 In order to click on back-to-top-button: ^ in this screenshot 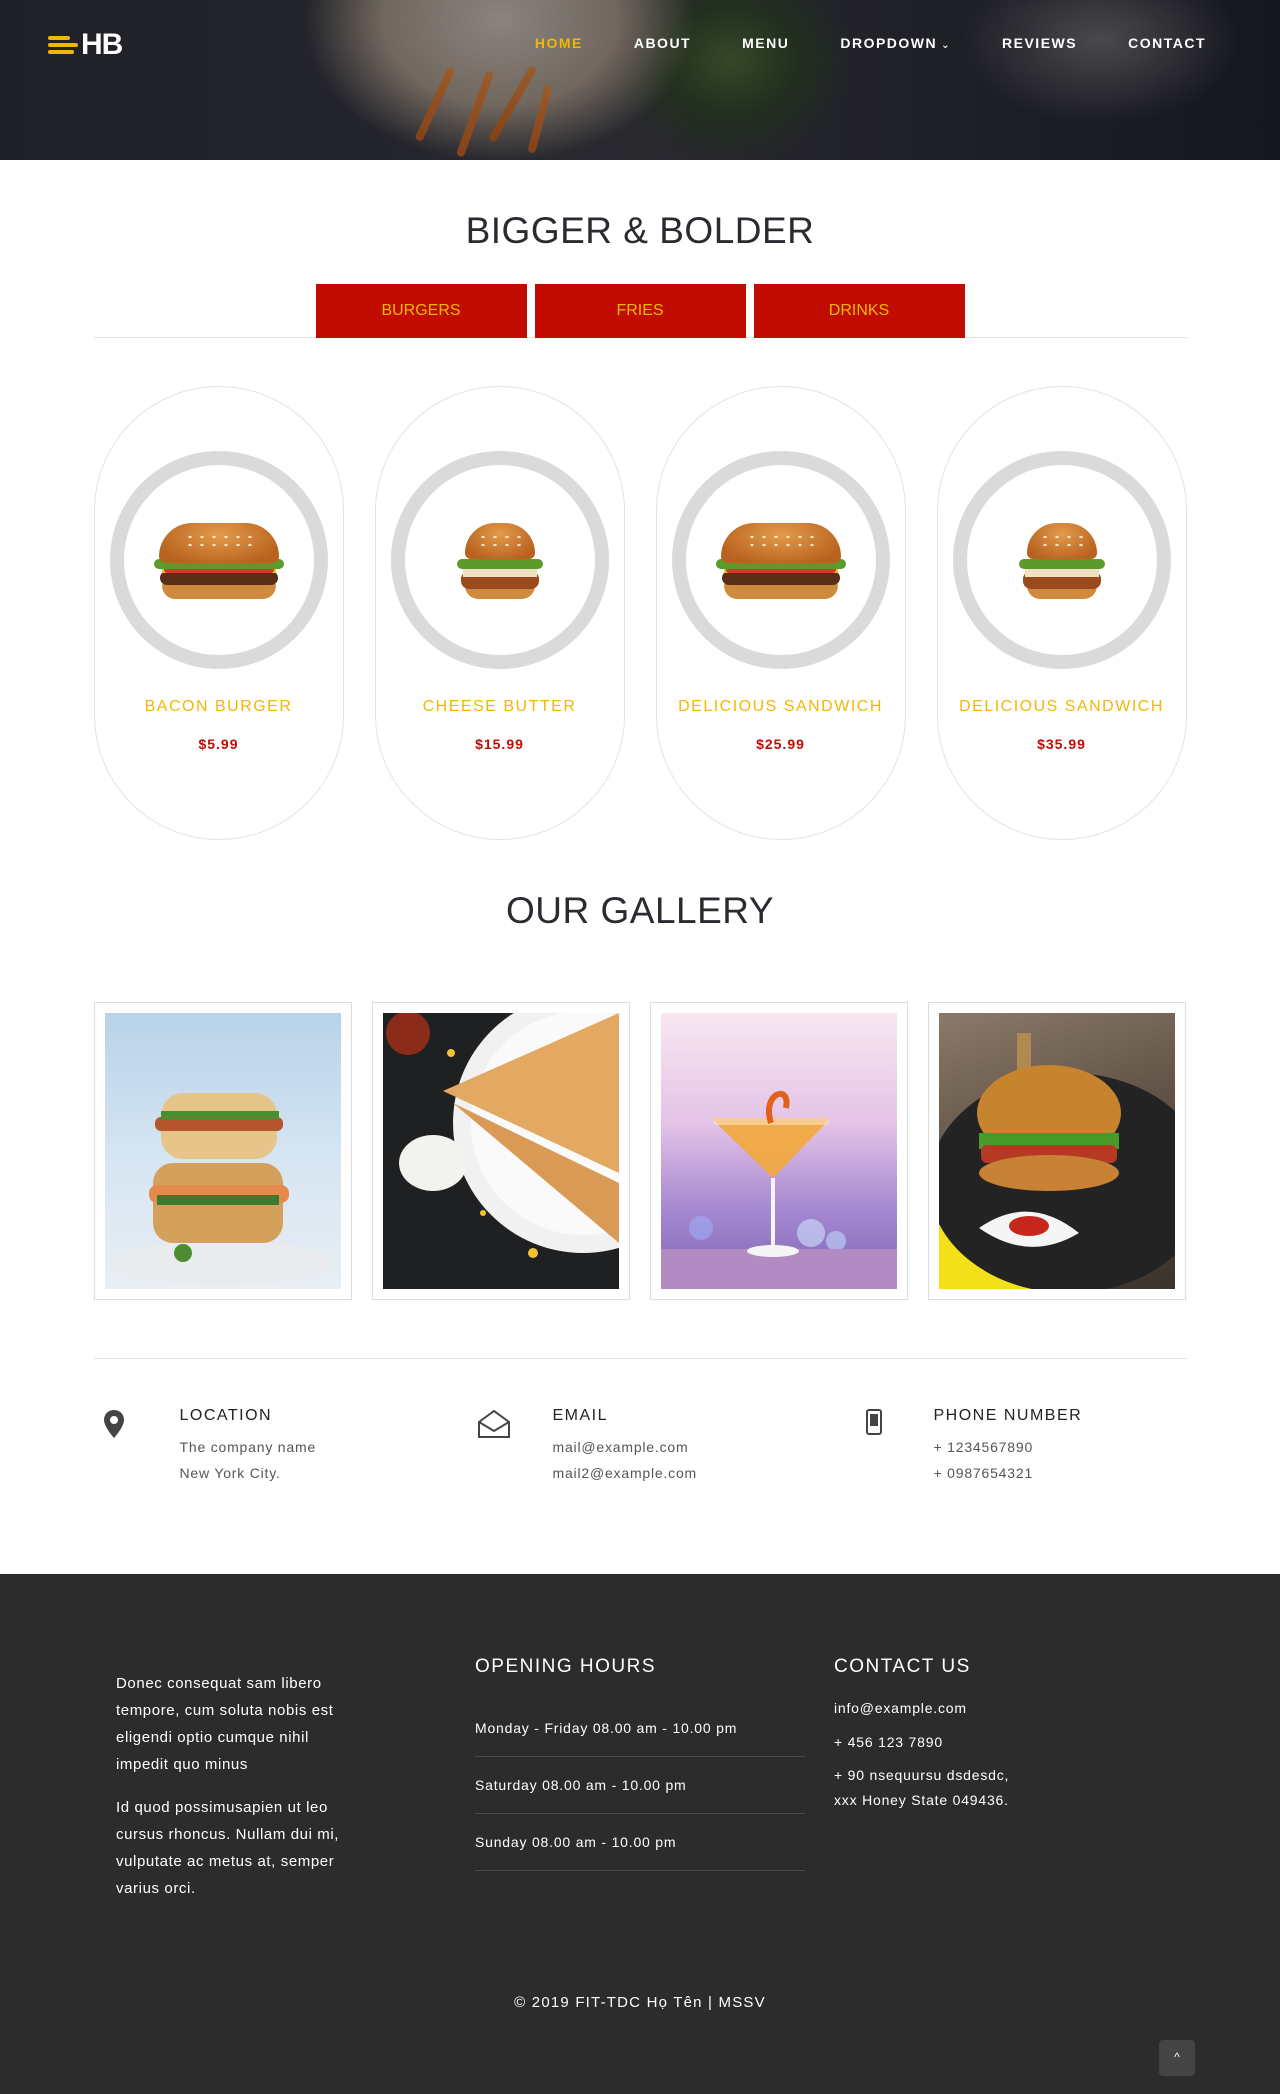, I will do `click(1177, 2058)`.